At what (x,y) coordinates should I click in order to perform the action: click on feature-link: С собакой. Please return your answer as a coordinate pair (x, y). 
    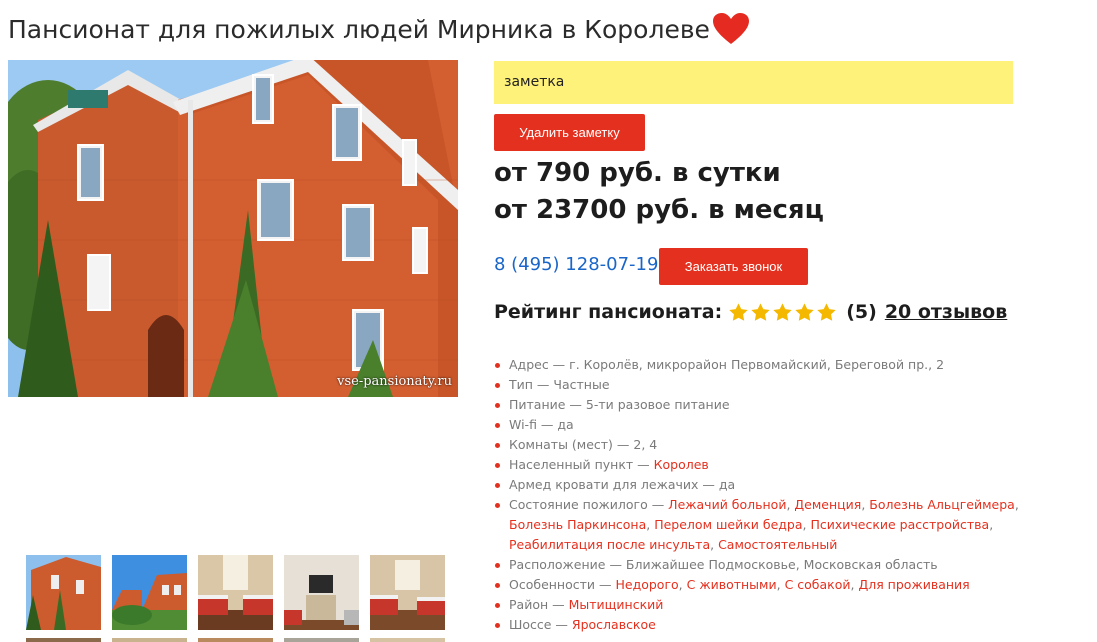
    Looking at the image, I should click on (818, 584).